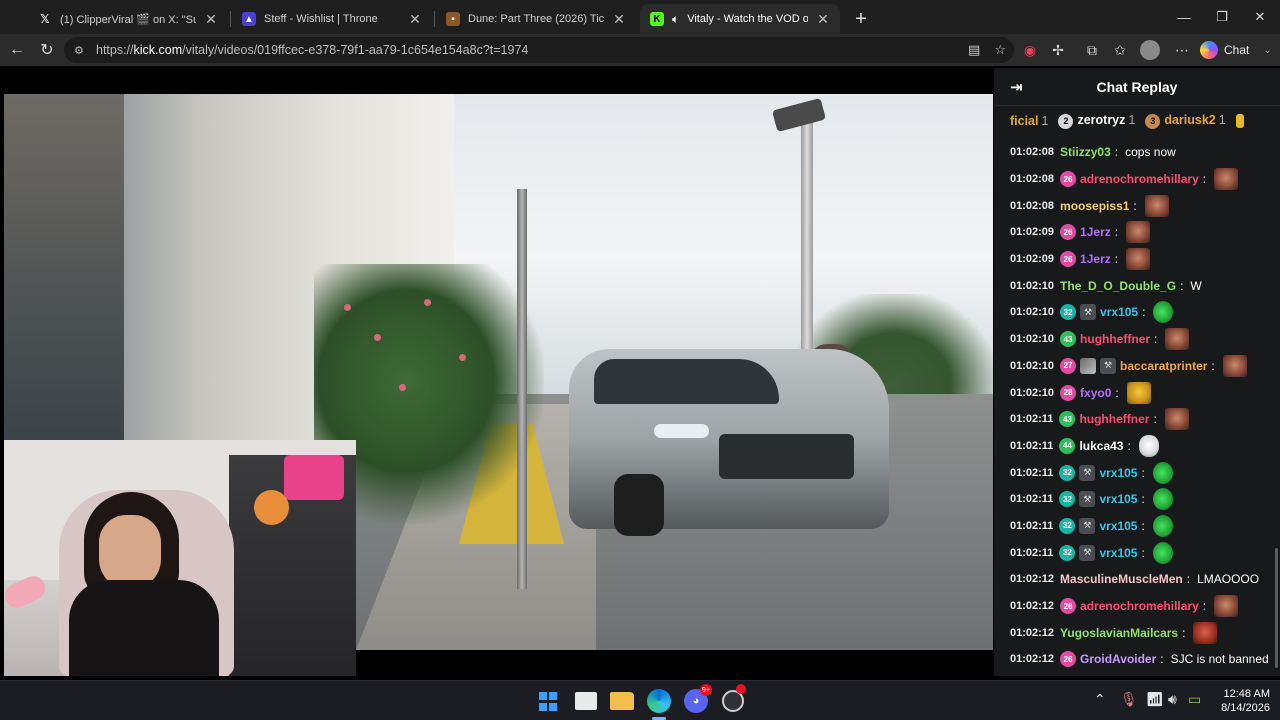 The image size is (1280, 720). I want to click on edge-browser-icon, so click(659, 701).